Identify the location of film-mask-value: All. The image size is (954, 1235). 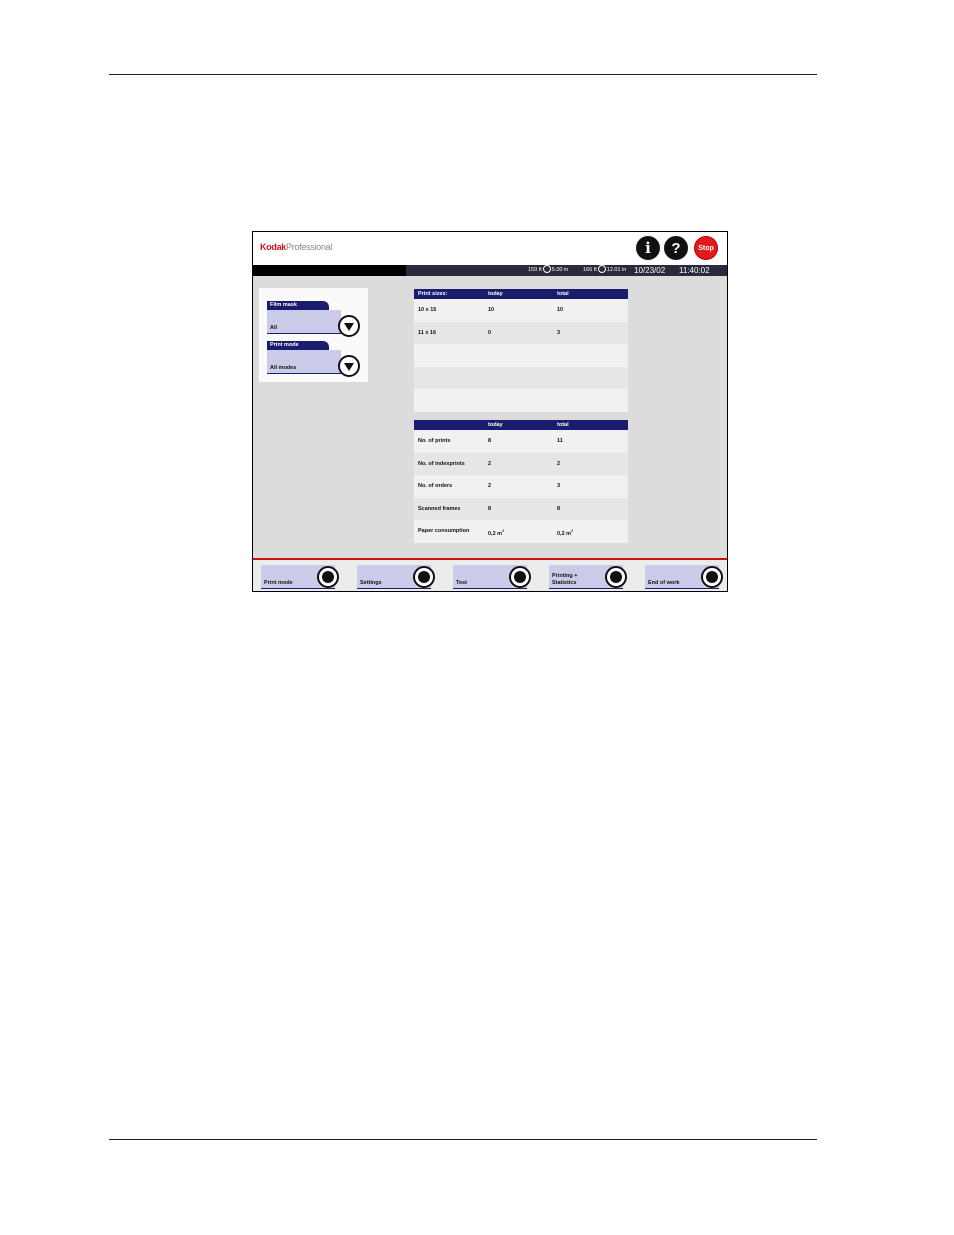
(274, 328).